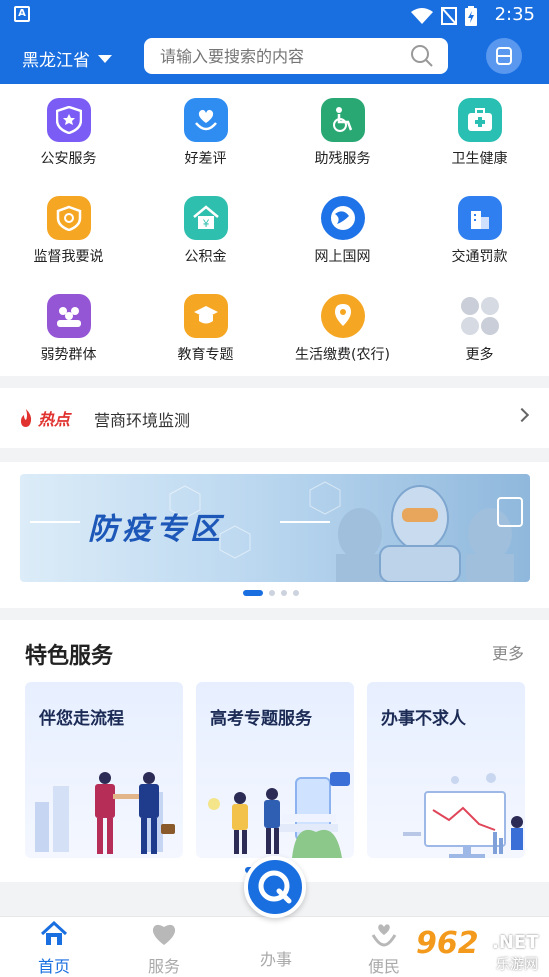 This screenshot has height=977, width=549. I want to click on home-icon, so click(54, 932).